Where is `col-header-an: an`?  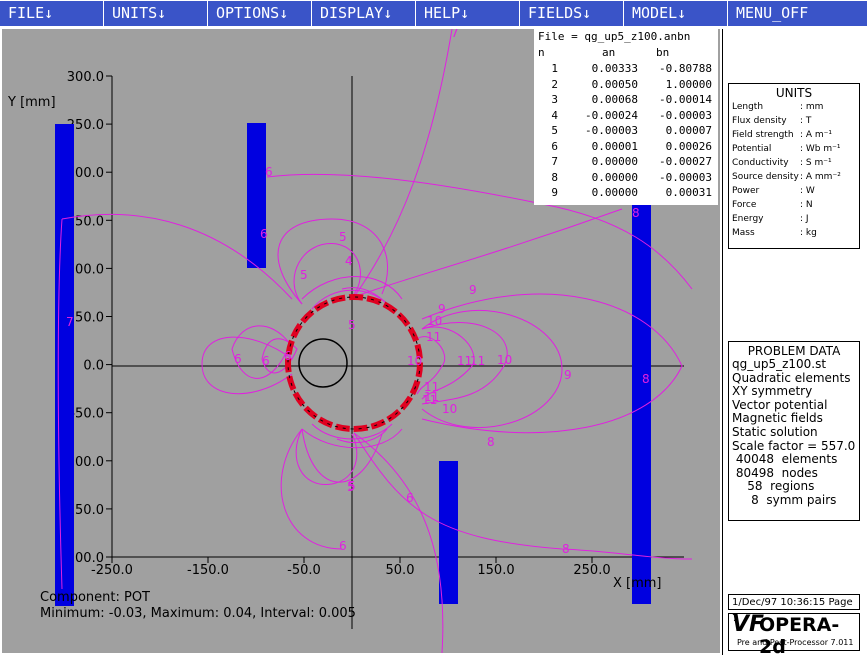 col-header-an: an is located at coordinates (609, 52).